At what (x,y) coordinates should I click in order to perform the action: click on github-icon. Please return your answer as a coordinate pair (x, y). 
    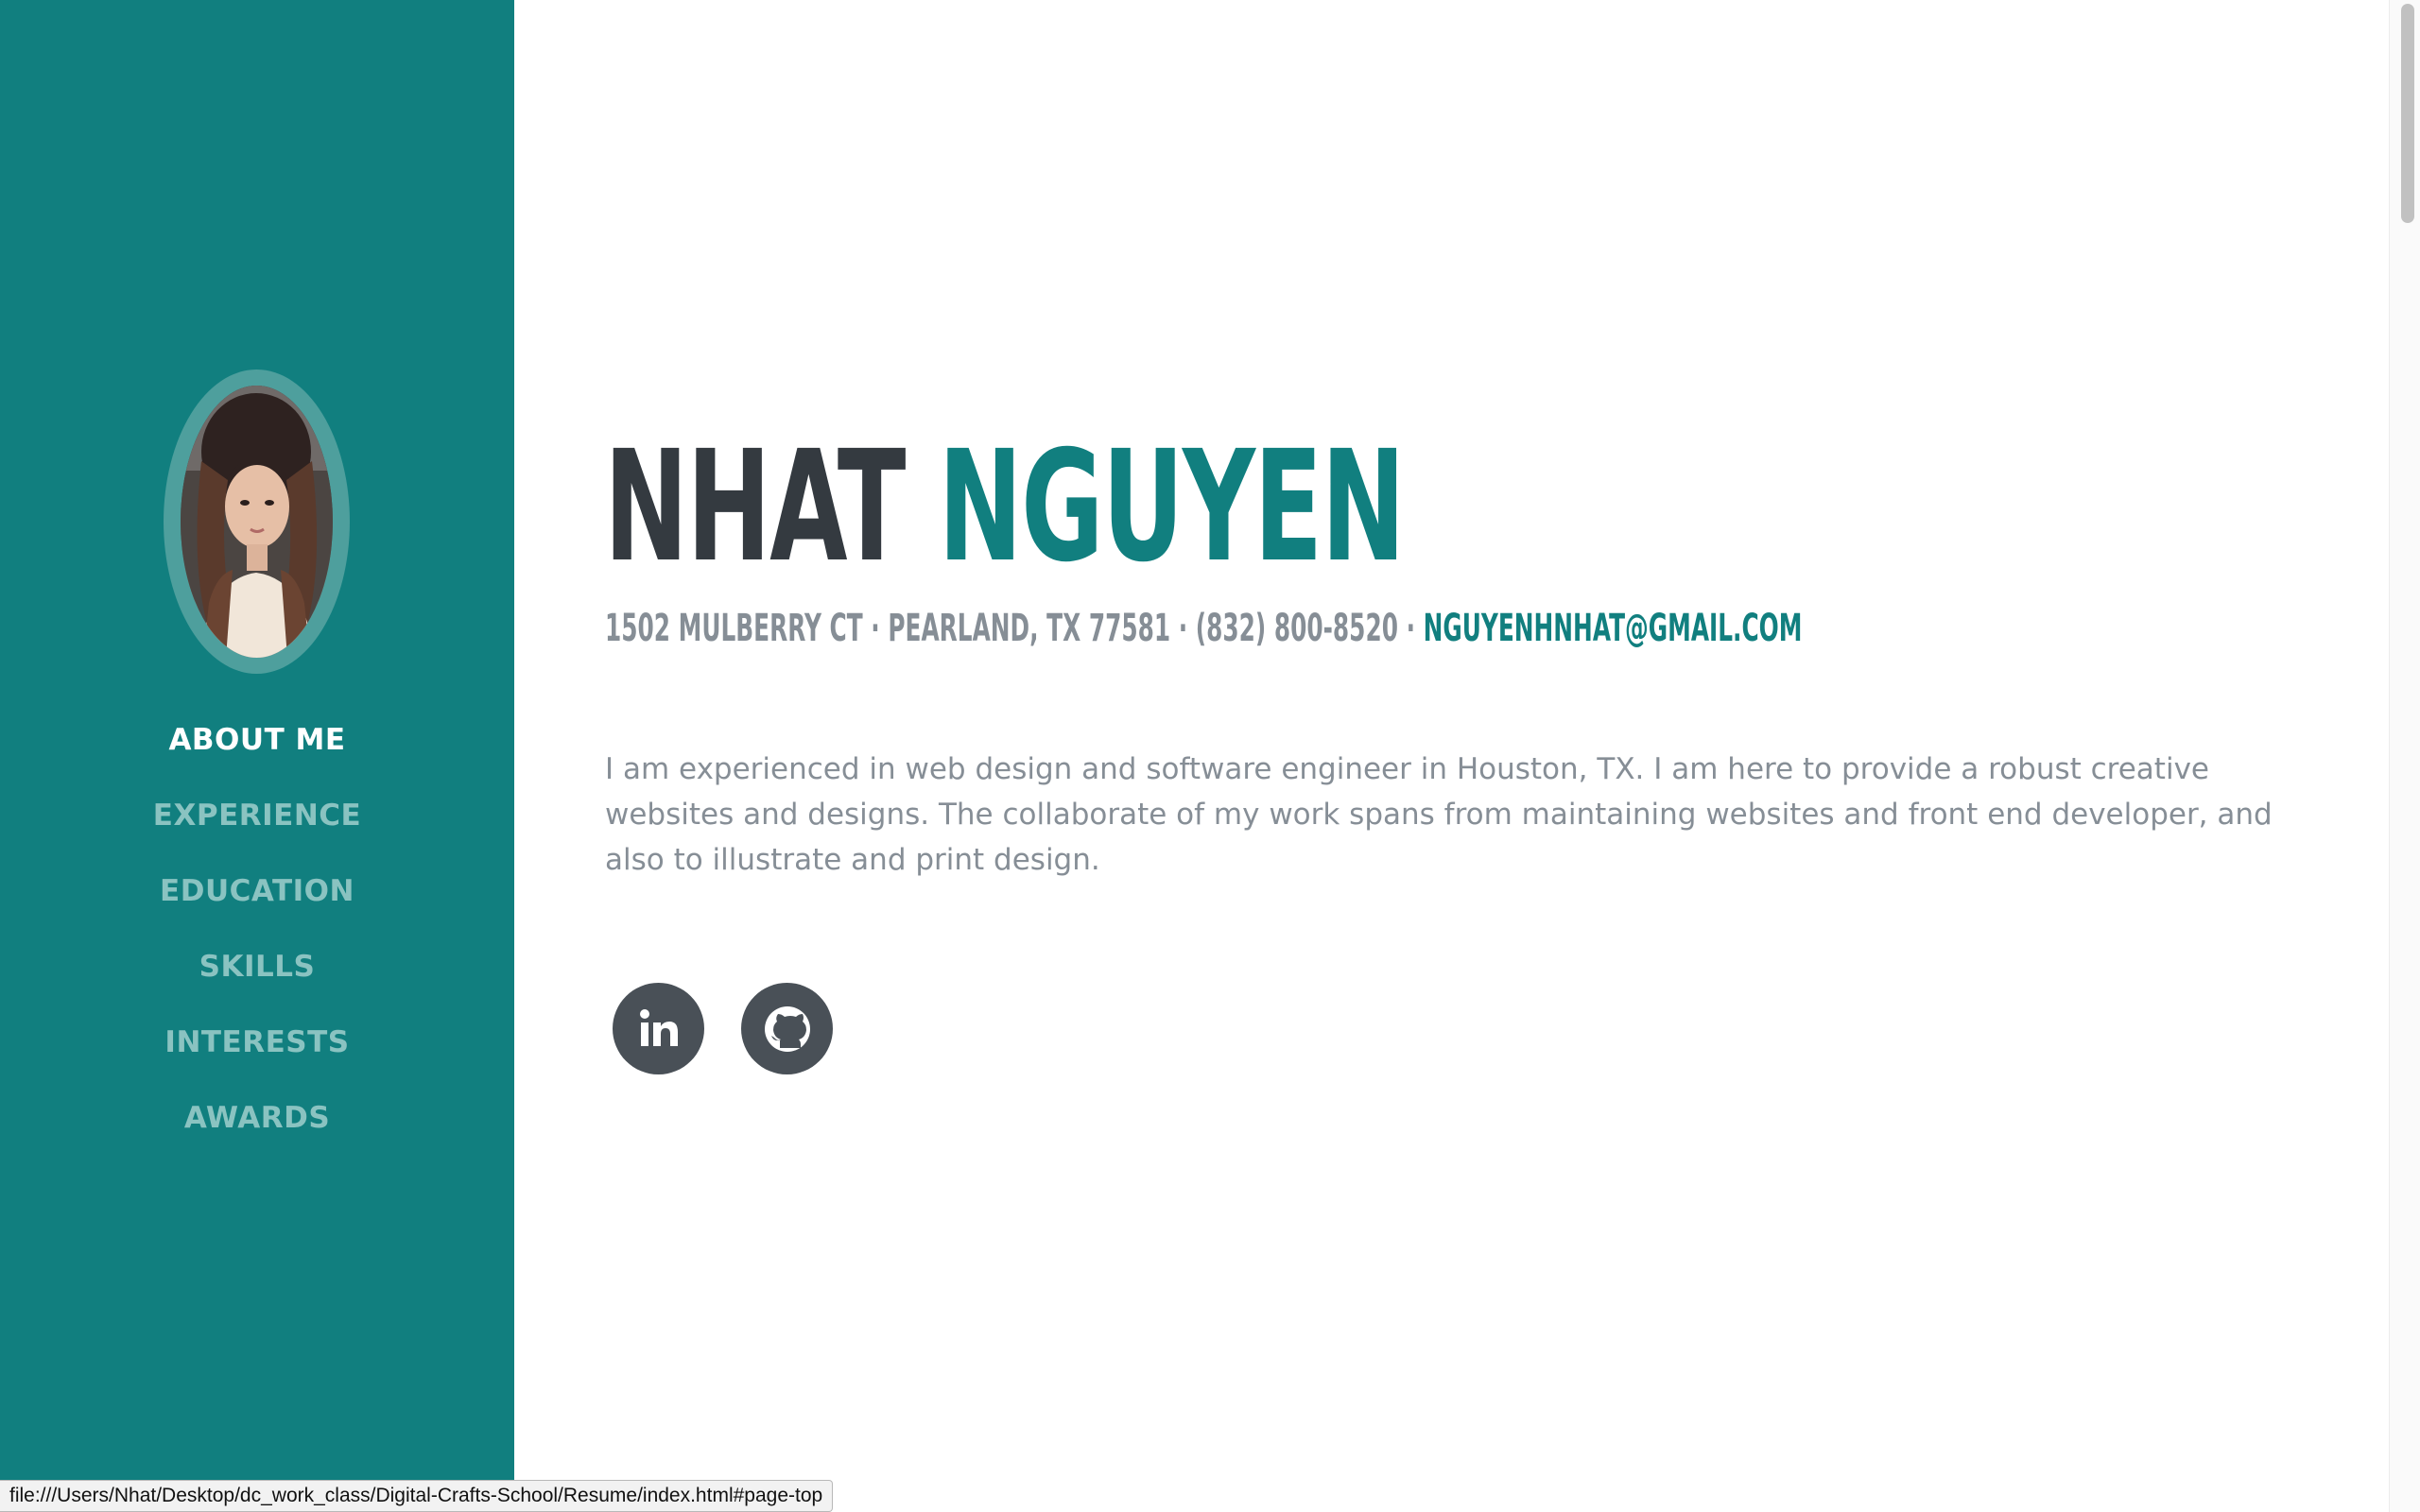
    Looking at the image, I should click on (787, 1028).